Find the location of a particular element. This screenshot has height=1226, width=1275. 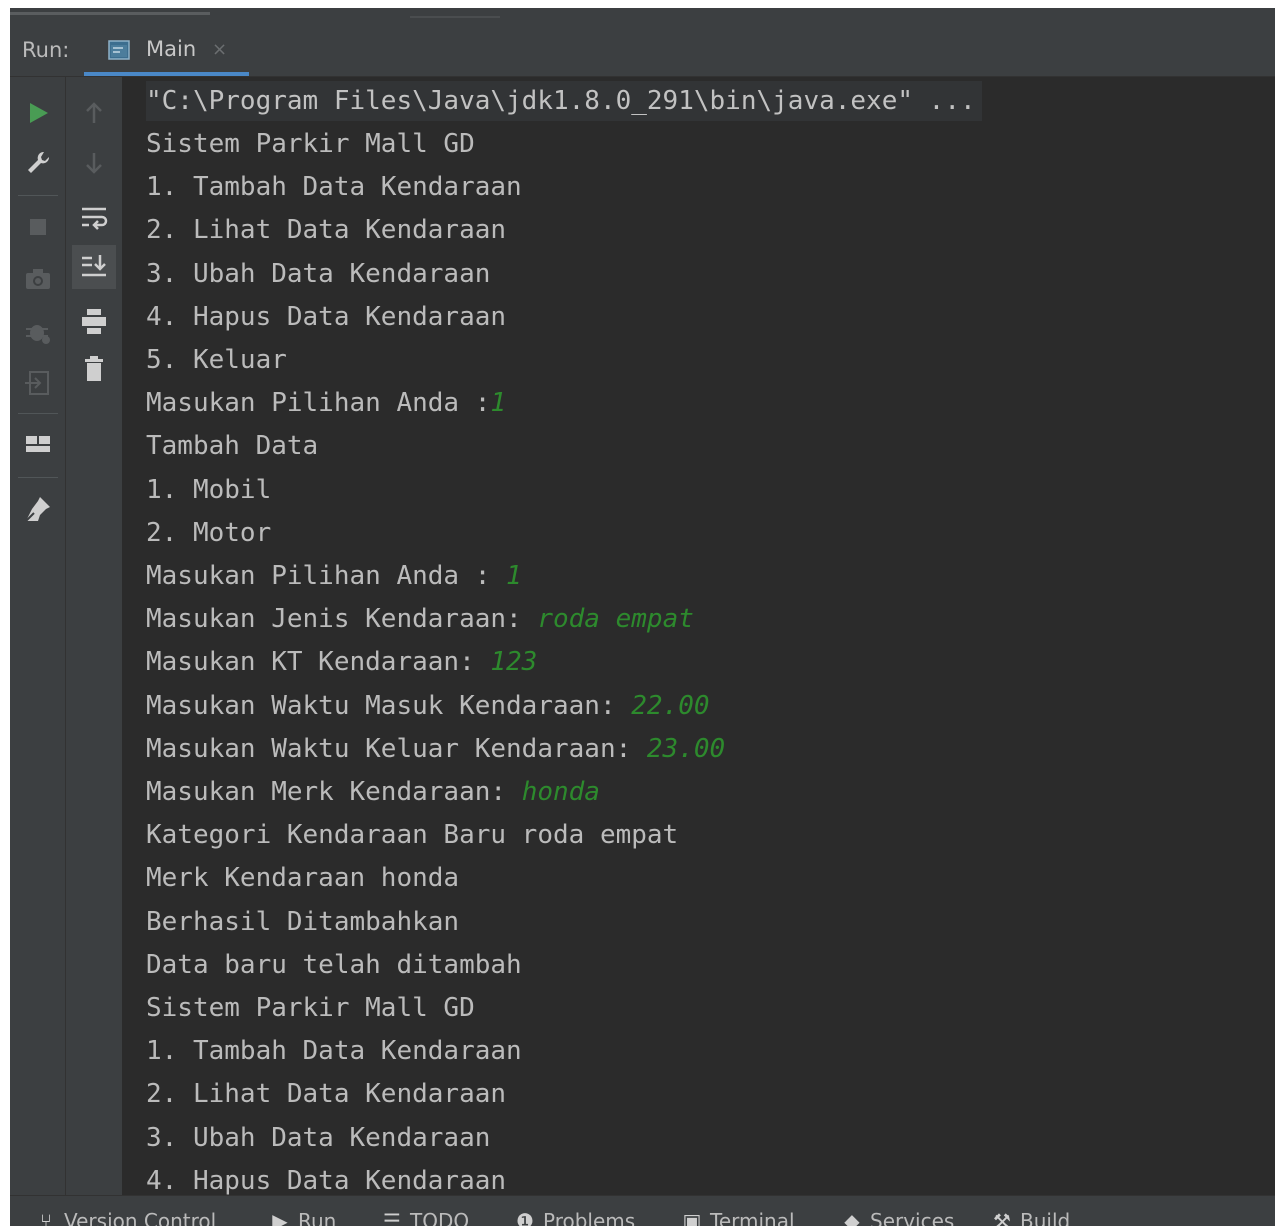

console-line-text: Merk Kendaraan honda is located at coordinates (303, 878).